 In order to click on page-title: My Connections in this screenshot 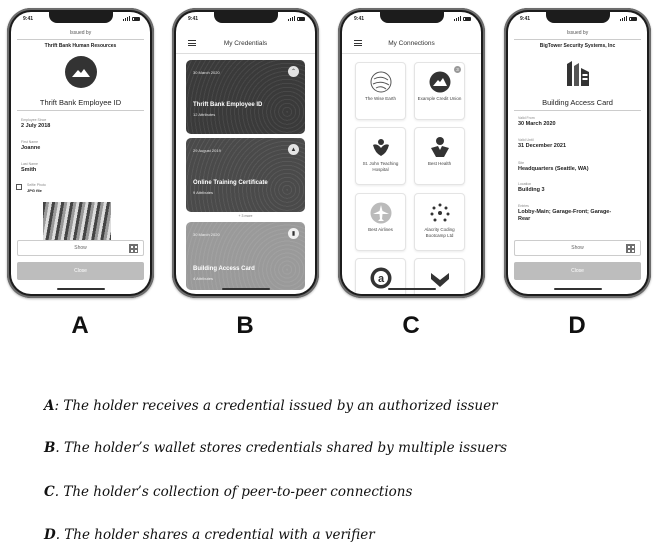, I will do `click(411, 43)`.